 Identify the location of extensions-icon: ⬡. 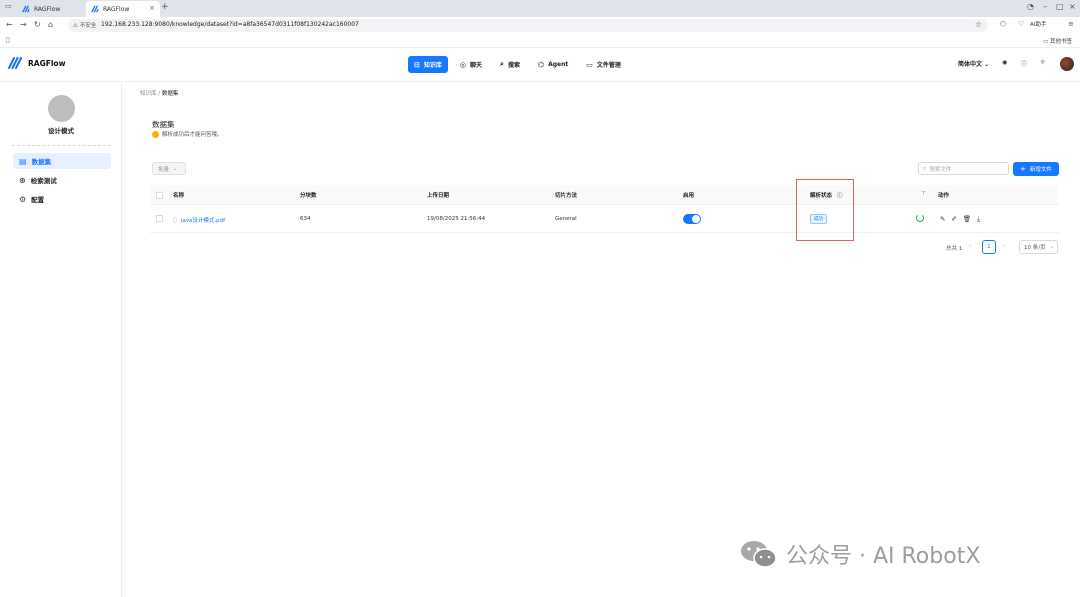
(1003, 24).